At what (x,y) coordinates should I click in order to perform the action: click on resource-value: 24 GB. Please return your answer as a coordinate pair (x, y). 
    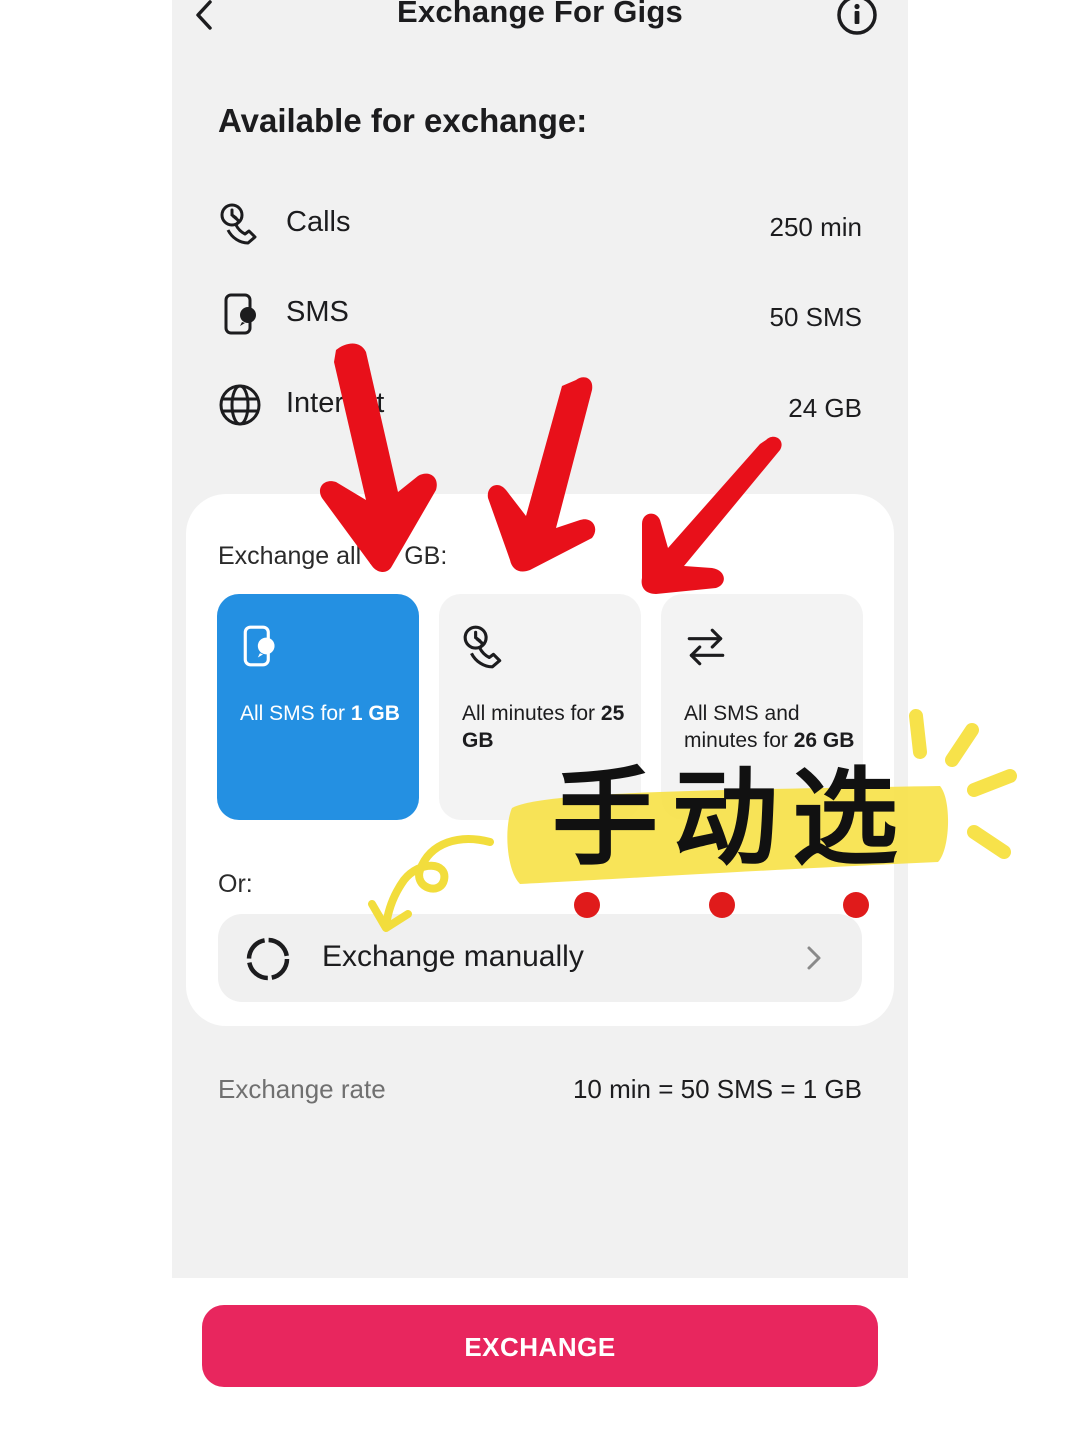
    Looking at the image, I should click on (825, 408).